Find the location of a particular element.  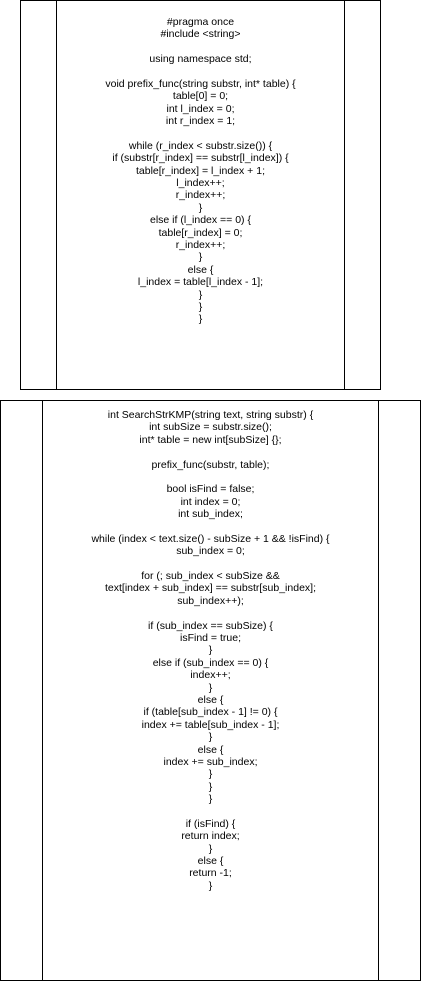

code-line: sub_index++); is located at coordinates (210, 600).